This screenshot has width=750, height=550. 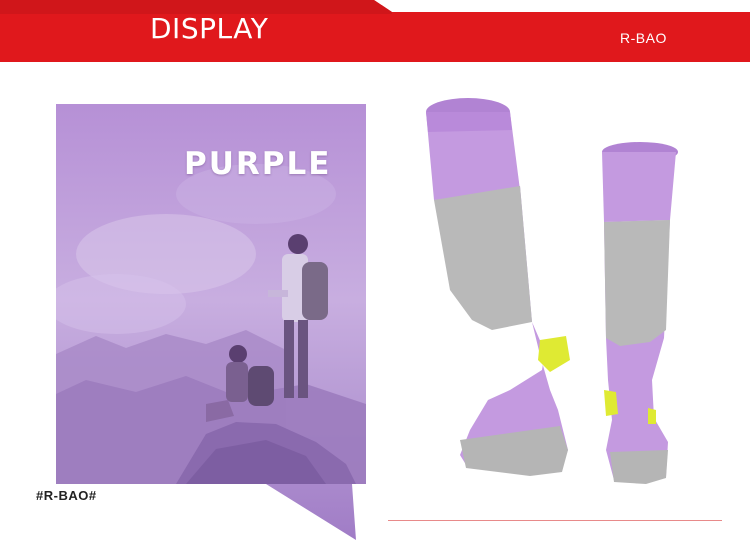 I want to click on header-brand: R-BAO, so click(x=643, y=38).